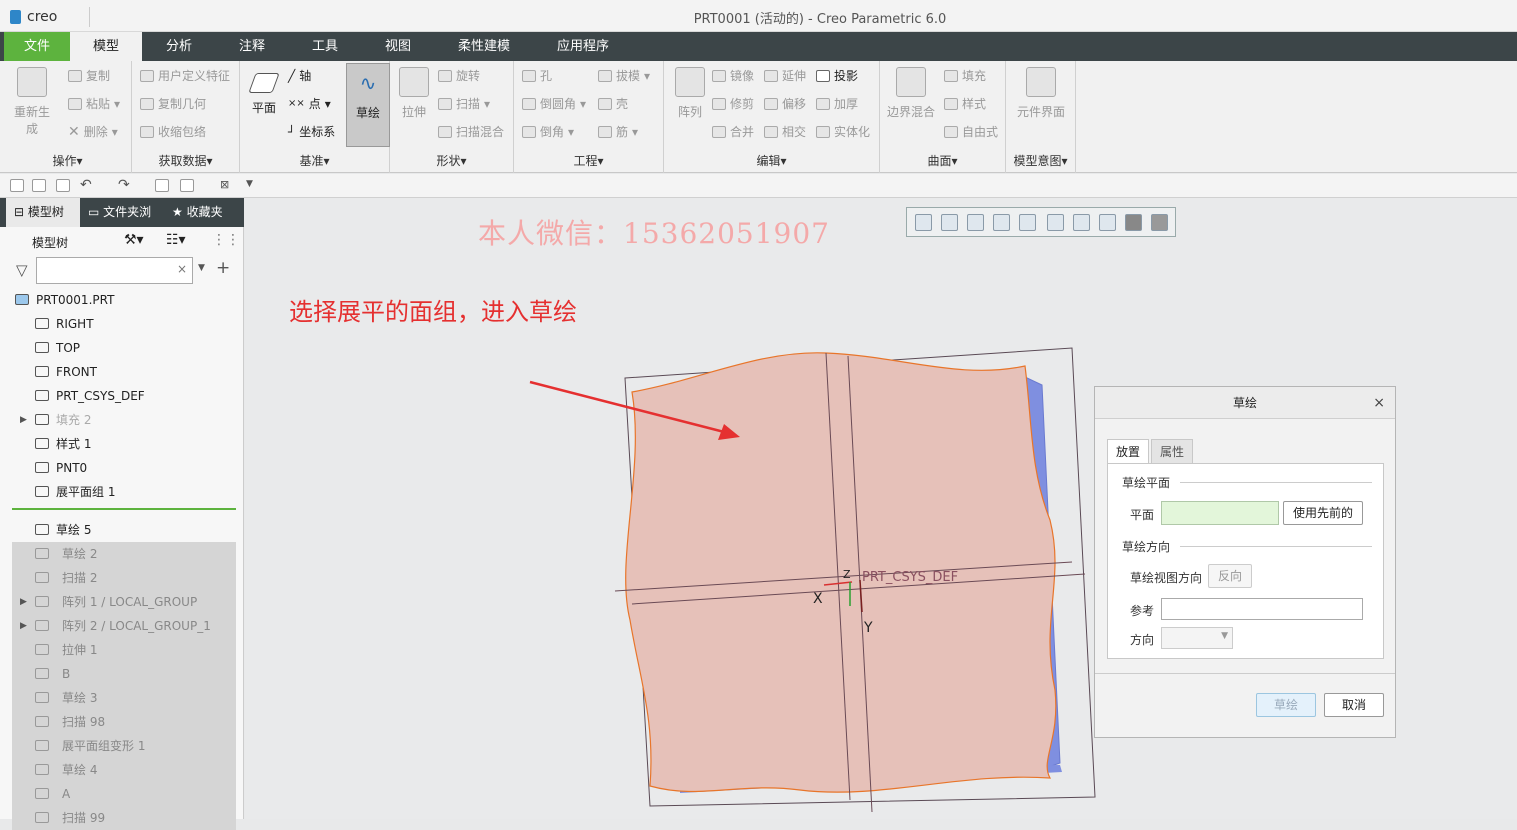 This screenshot has width=1517, height=830. Describe the element at coordinates (624, 75) in the screenshot. I see `draft-button: 拔模 ▾` at that location.